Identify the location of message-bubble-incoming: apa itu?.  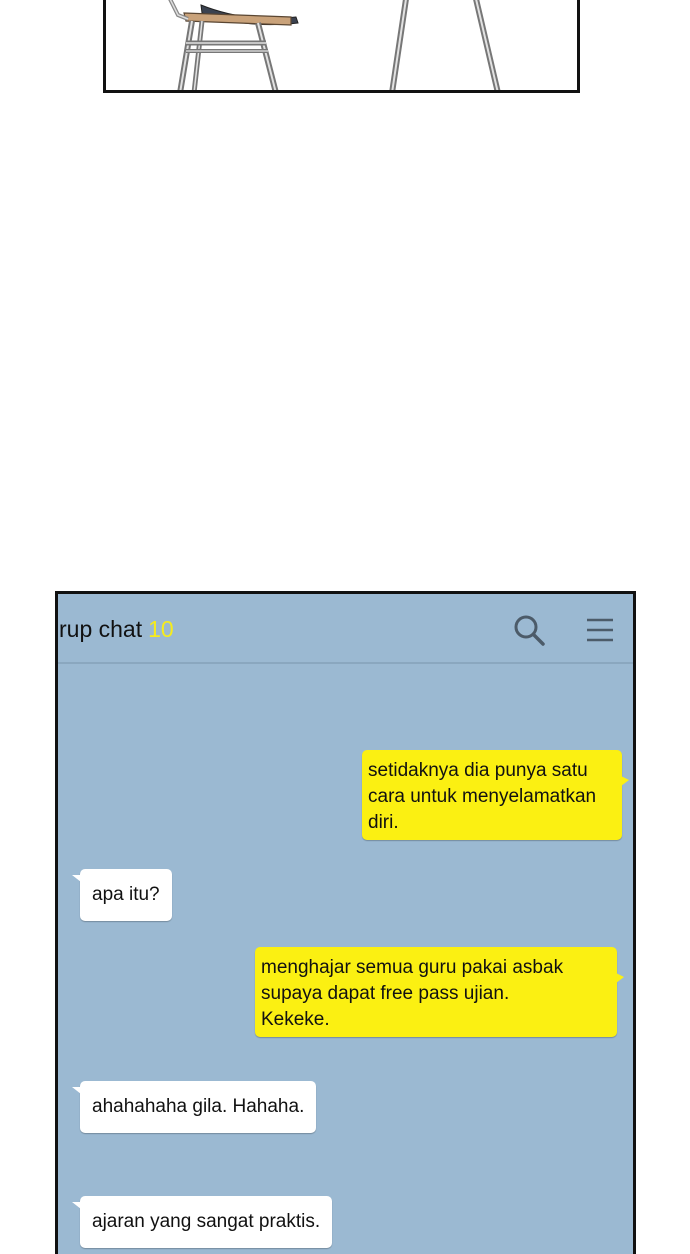
(122, 895).